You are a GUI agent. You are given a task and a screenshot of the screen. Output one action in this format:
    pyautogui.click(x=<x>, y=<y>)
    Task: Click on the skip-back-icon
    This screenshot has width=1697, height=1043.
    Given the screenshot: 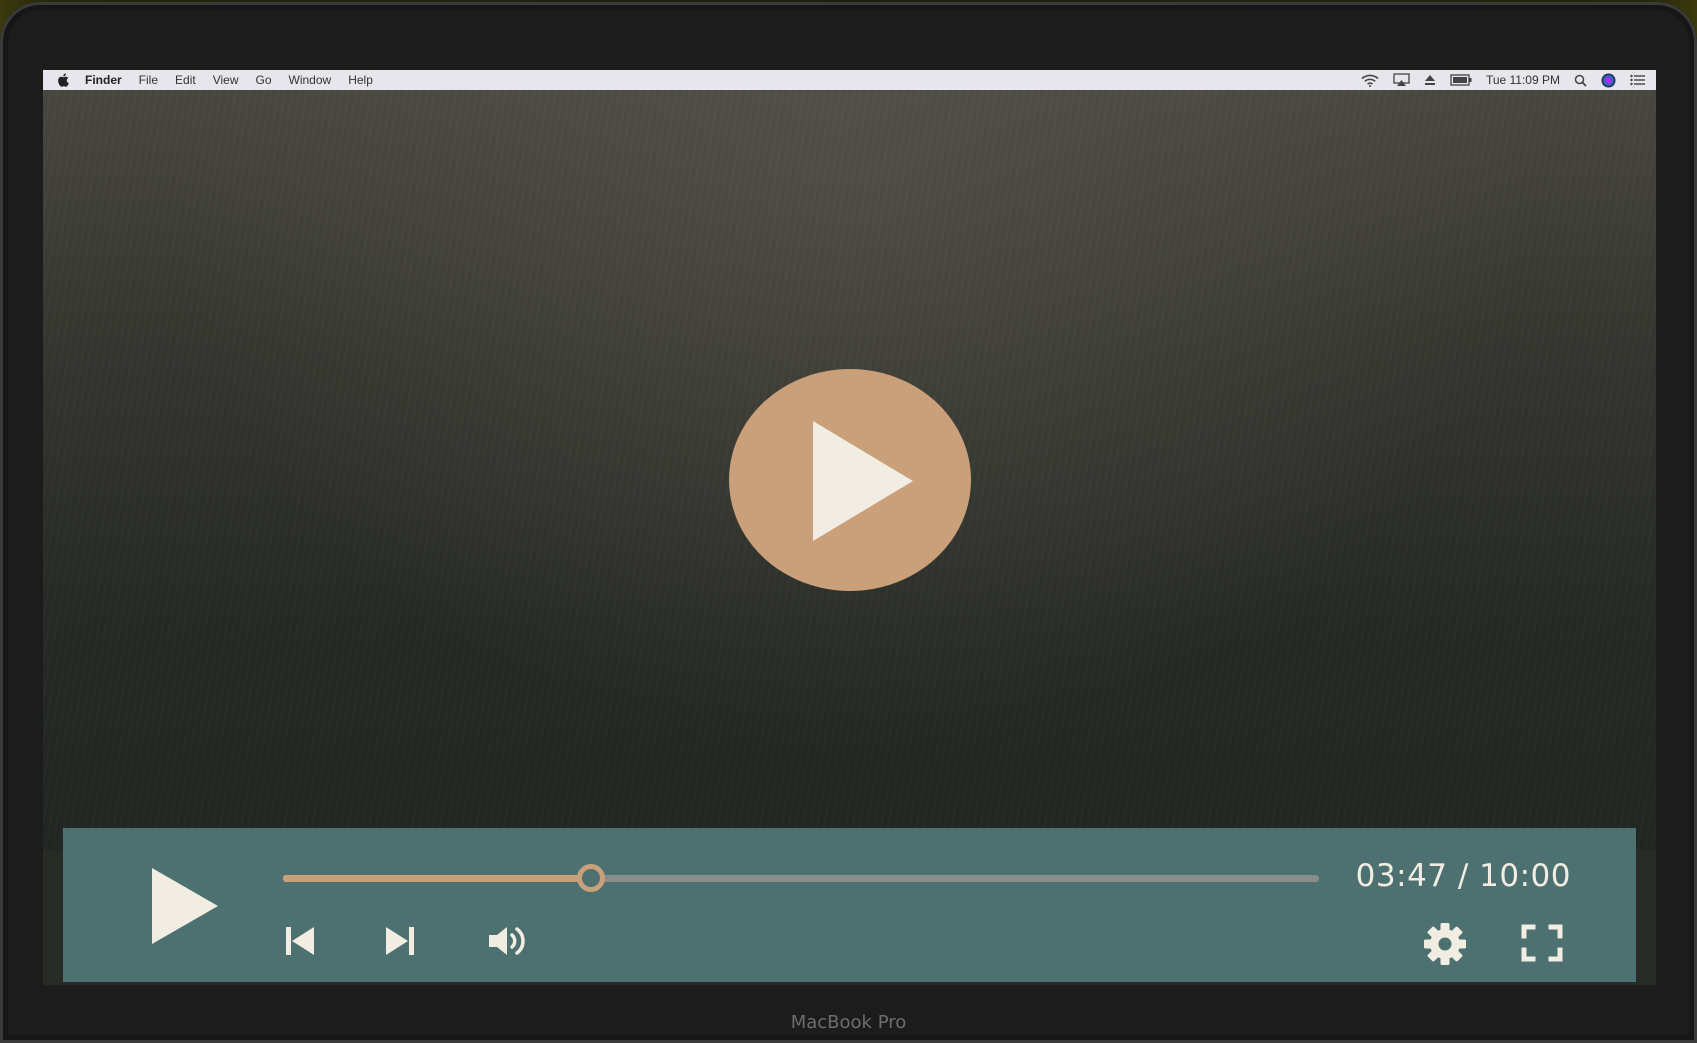 What is the action you would take?
    pyautogui.click(x=300, y=941)
    